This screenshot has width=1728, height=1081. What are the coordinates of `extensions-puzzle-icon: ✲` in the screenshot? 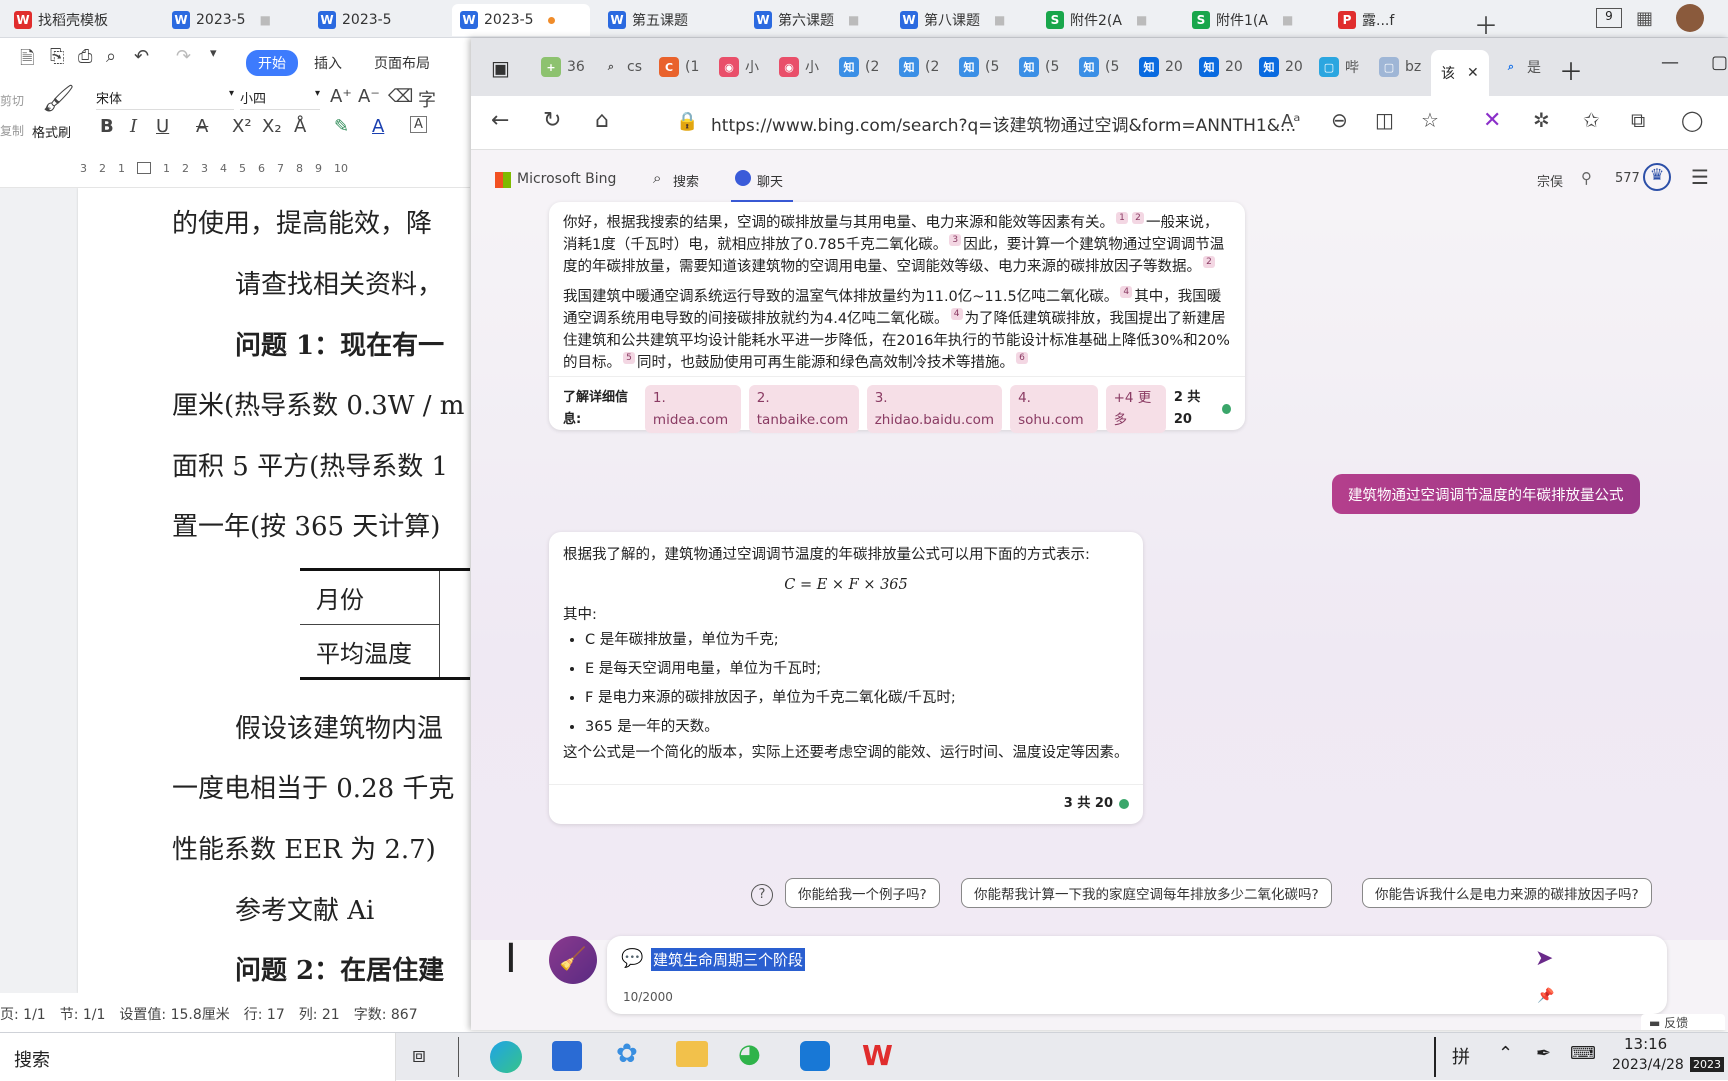 It's located at (1541, 120).